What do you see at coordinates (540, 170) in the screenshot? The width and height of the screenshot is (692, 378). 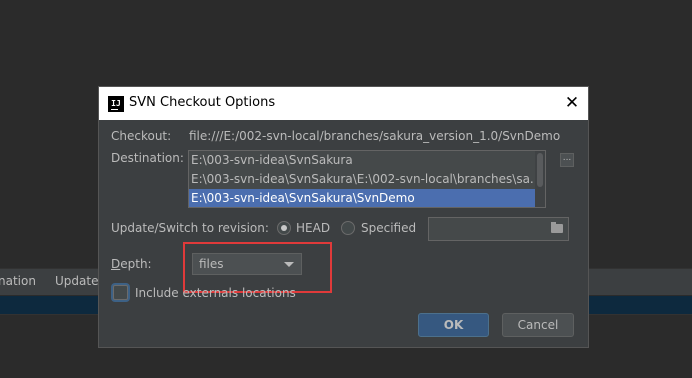 I see `scrollbar-thumb` at bounding box center [540, 170].